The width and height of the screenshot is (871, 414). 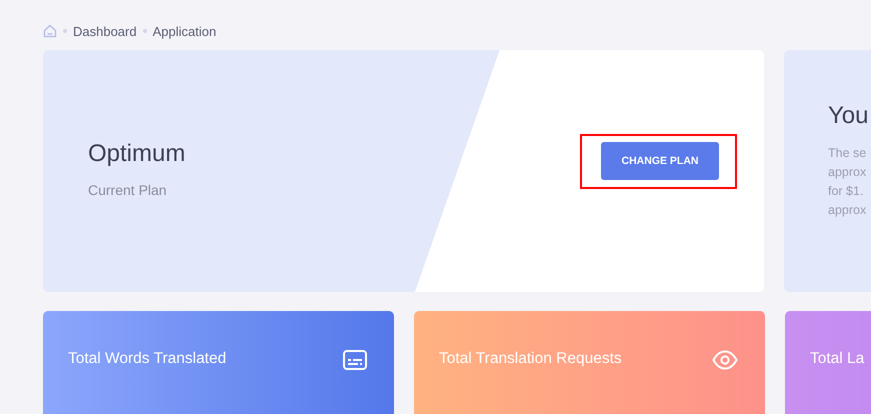 What do you see at coordinates (846, 191) in the screenshot?
I see `description-text: for $1.` at bounding box center [846, 191].